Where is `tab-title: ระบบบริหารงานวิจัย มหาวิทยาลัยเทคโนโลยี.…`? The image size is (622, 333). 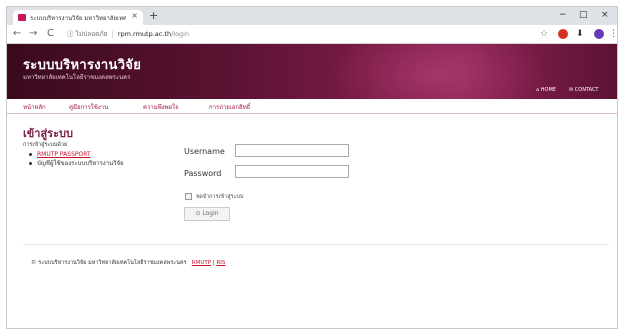
tab-title: ระบบบริหารงานวิจัย มหาวิทยาลัยเทคโนโลยี.… is located at coordinates (78, 18).